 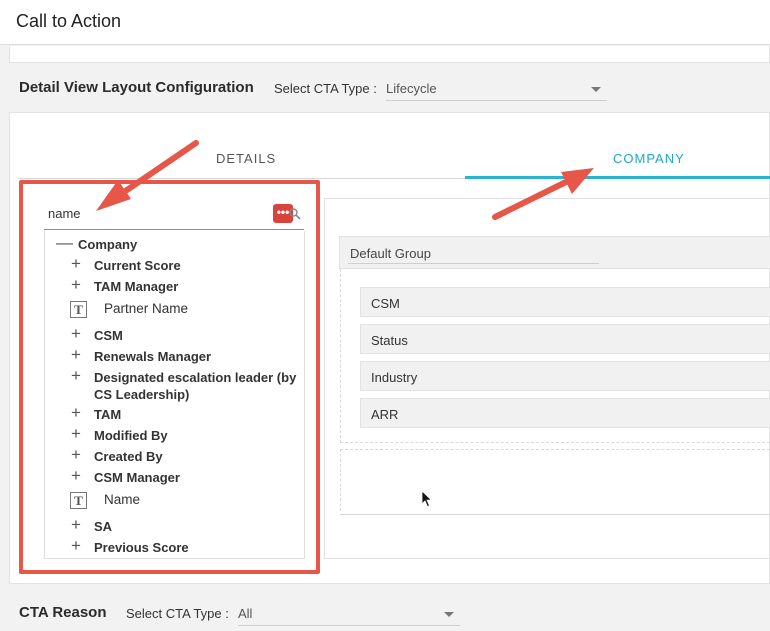 What do you see at coordinates (389, 54) in the screenshot?
I see `collapsed-section` at bounding box center [389, 54].